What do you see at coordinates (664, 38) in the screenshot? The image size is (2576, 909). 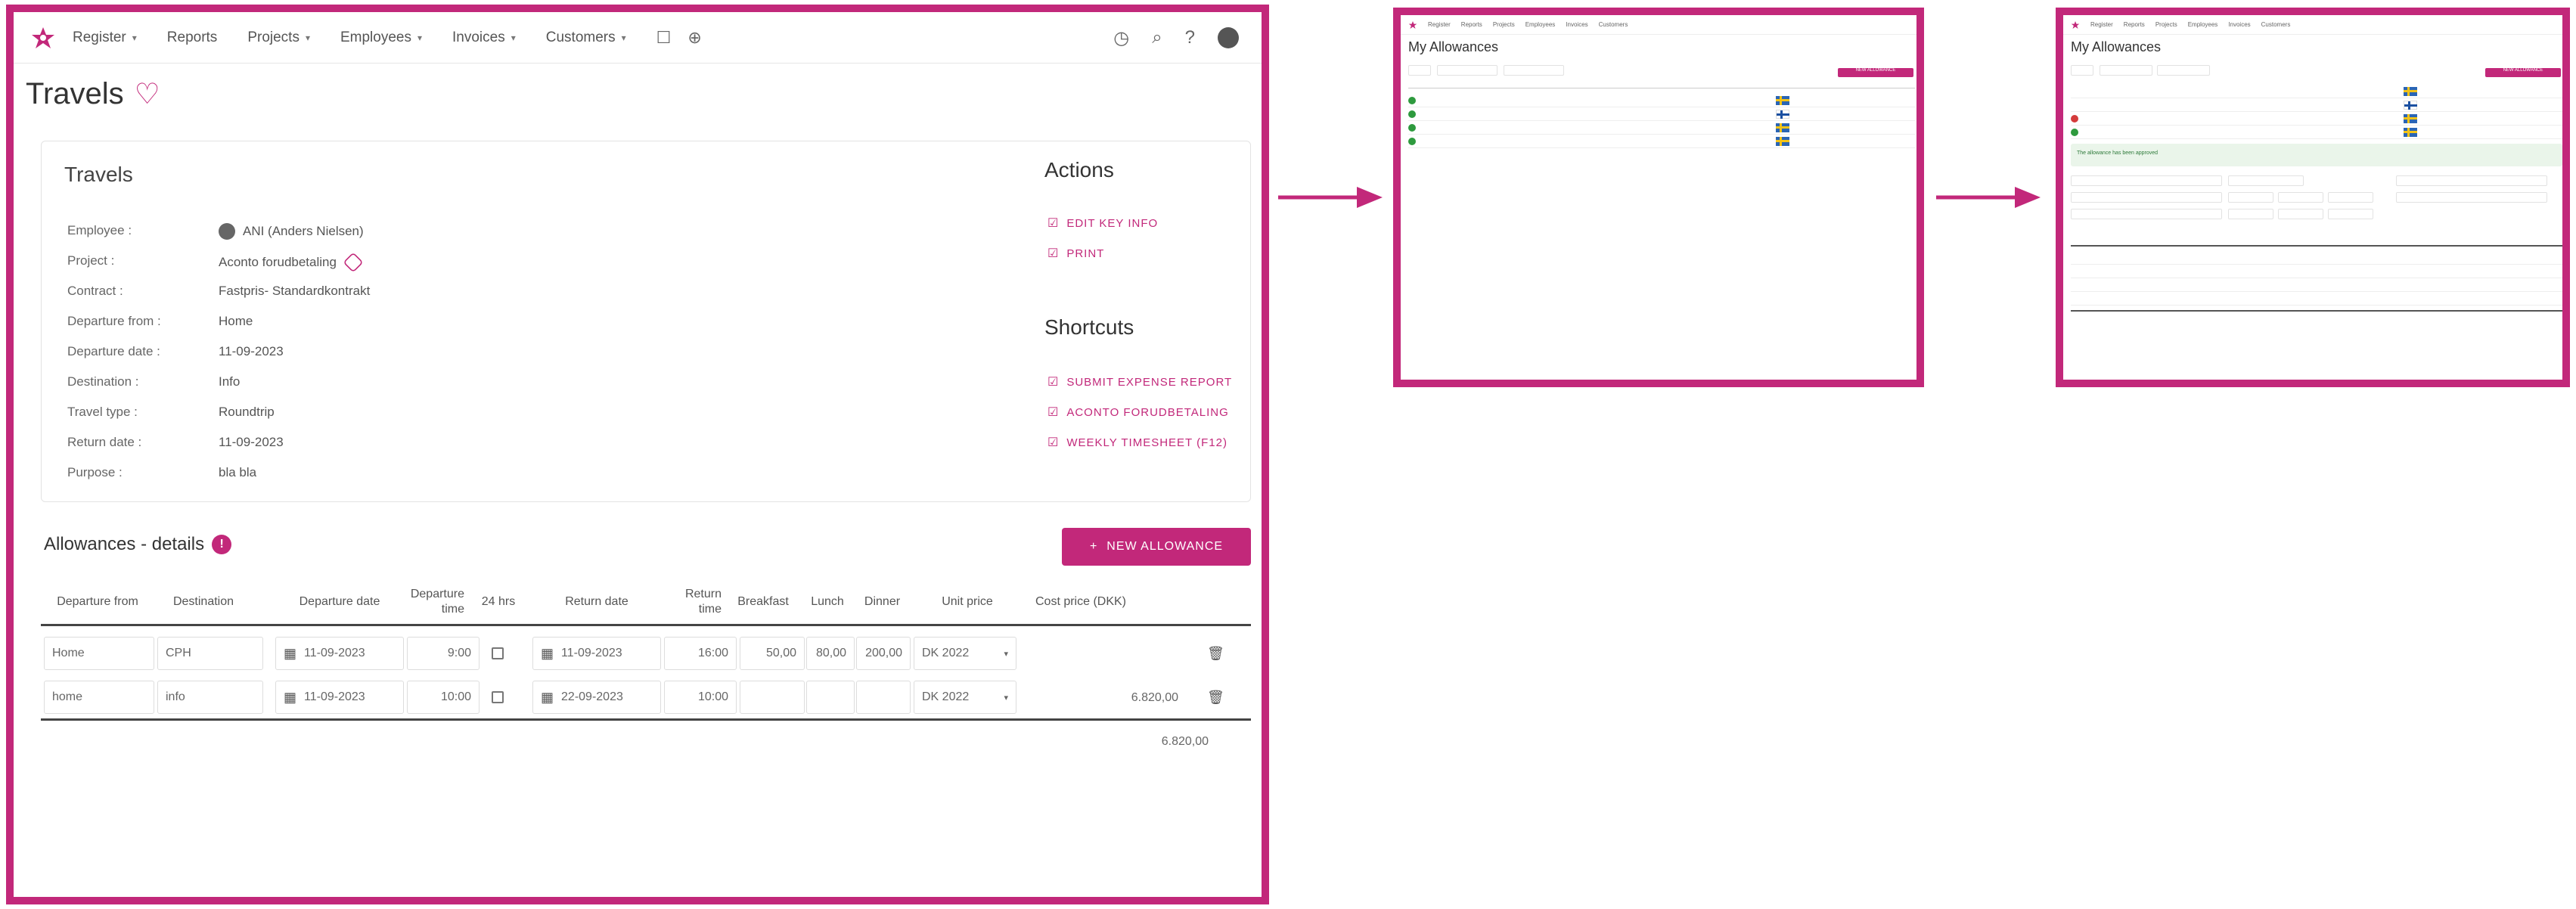 I see `bookmark-icon: ☐` at bounding box center [664, 38].